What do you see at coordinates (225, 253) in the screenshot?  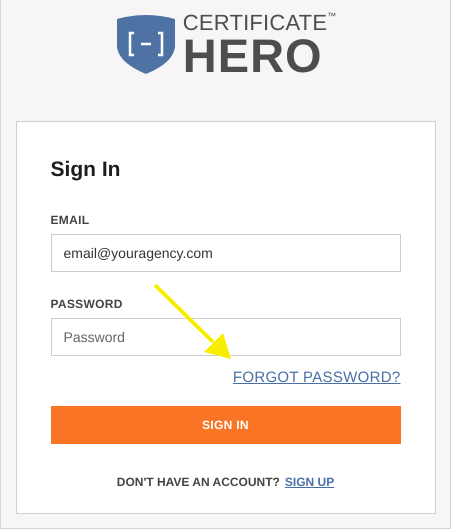 I see `email-field: email@youragency.com` at bounding box center [225, 253].